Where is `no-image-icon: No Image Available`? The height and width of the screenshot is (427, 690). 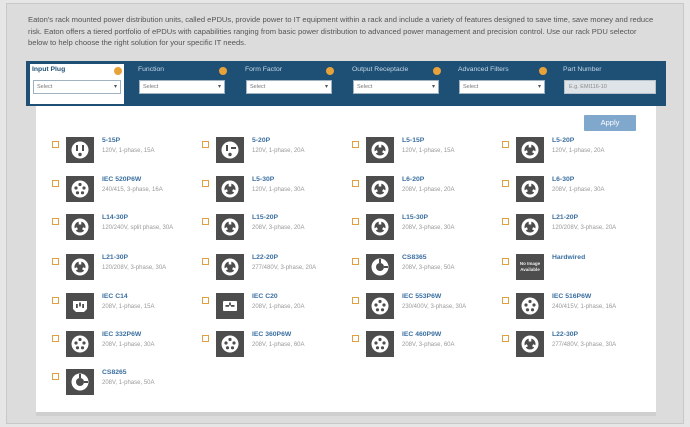 no-image-icon: No Image Available is located at coordinates (530, 267).